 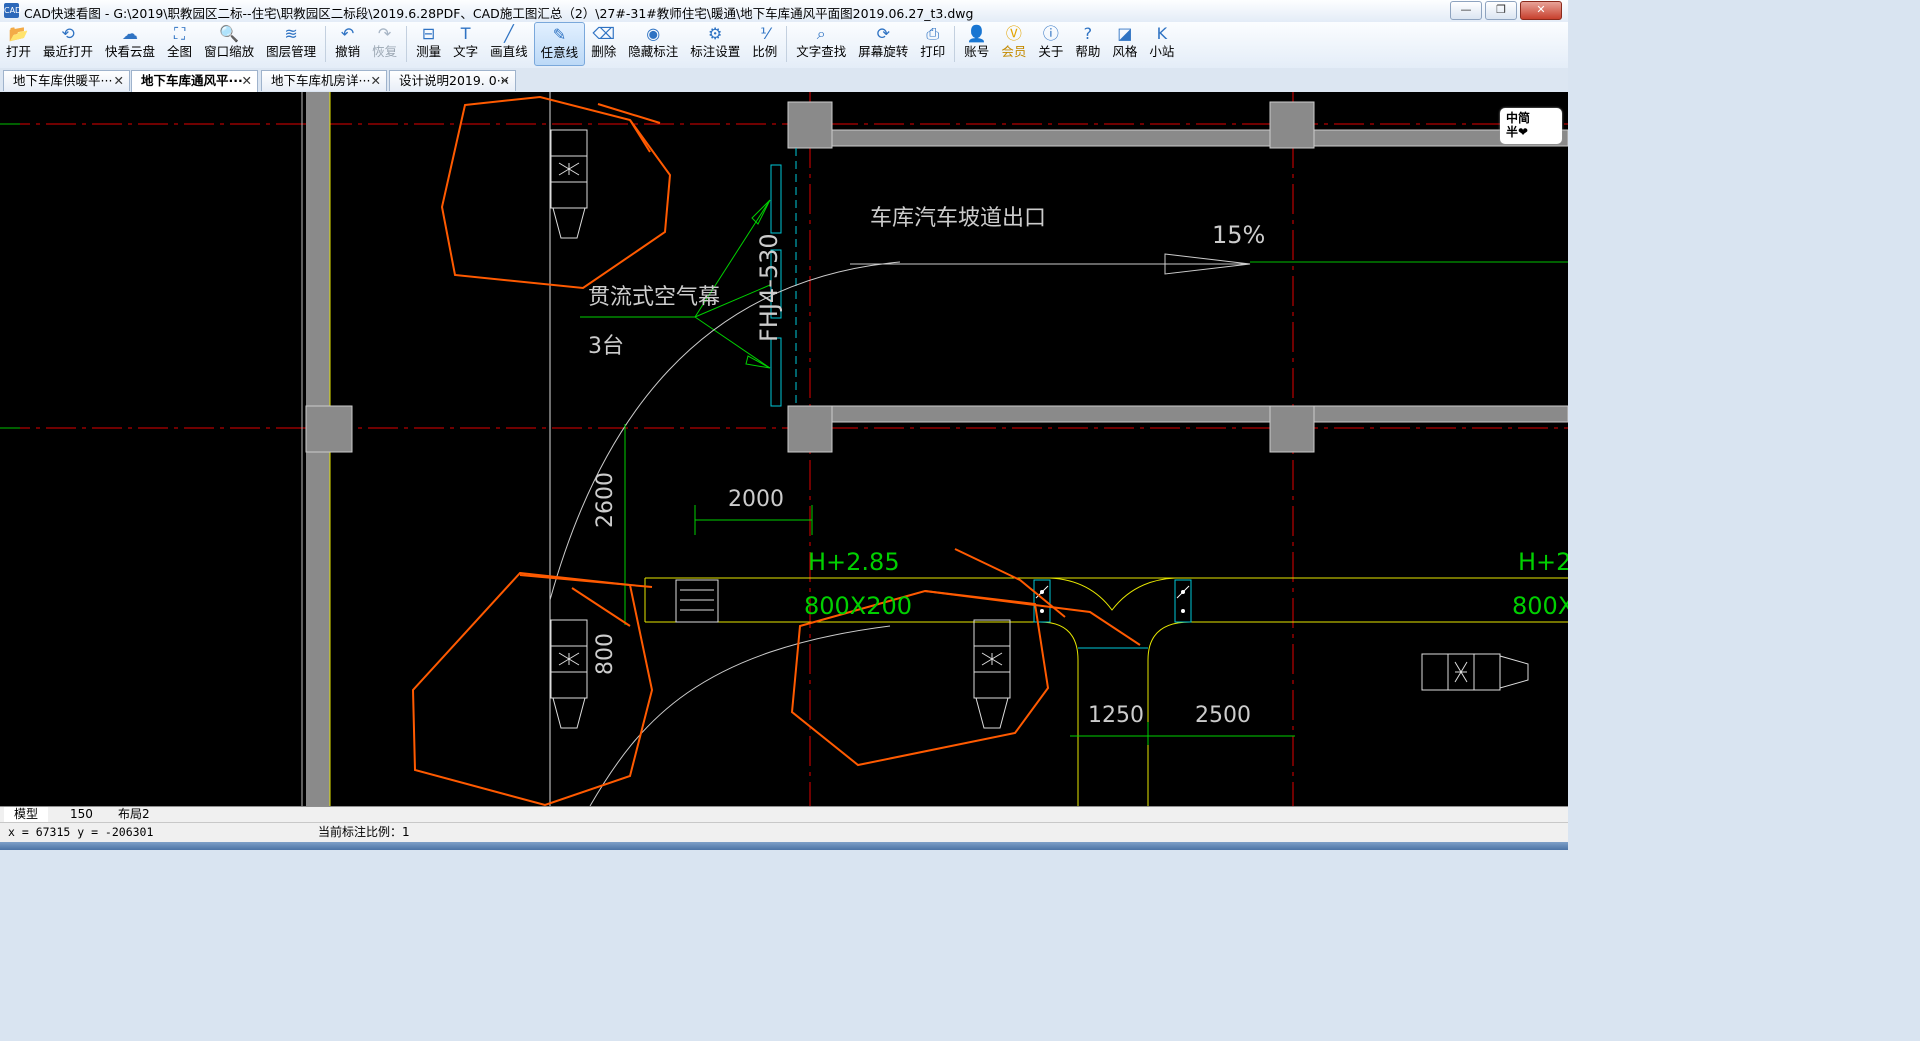 What do you see at coordinates (1518, 118) in the screenshot?
I see `brand-line-1: 中简` at bounding box center [1518, 118].